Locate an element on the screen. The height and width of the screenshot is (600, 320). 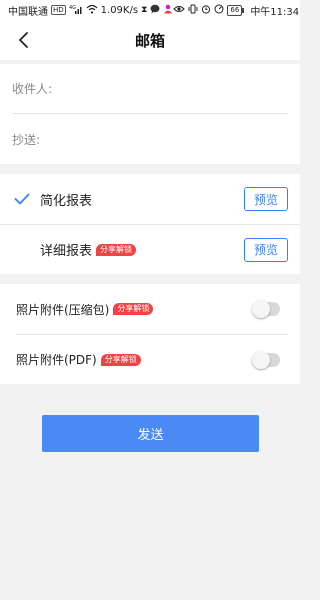
back-button is located at coordinates (24, 40).